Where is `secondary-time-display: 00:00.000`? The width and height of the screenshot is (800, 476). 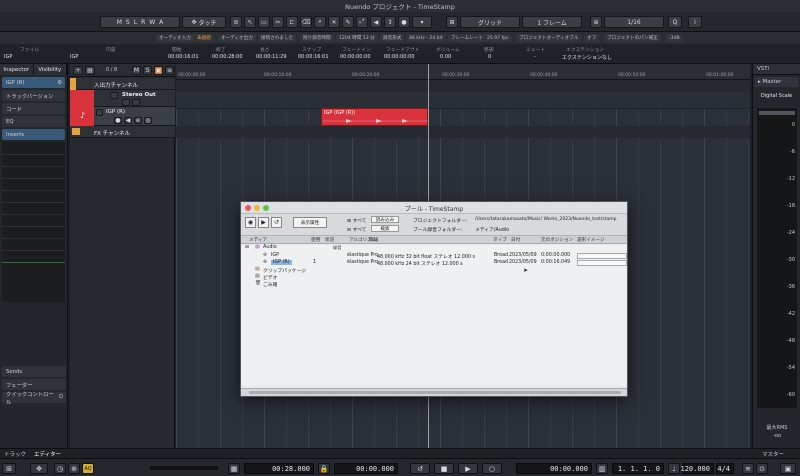
secondary-time-display: 00:00.000 is located at coordinates (366, 468).